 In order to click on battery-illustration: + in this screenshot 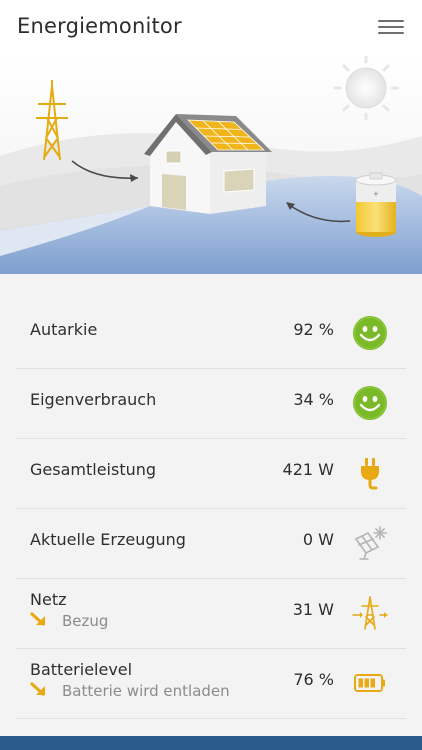, I will do `click(376, 204)`.